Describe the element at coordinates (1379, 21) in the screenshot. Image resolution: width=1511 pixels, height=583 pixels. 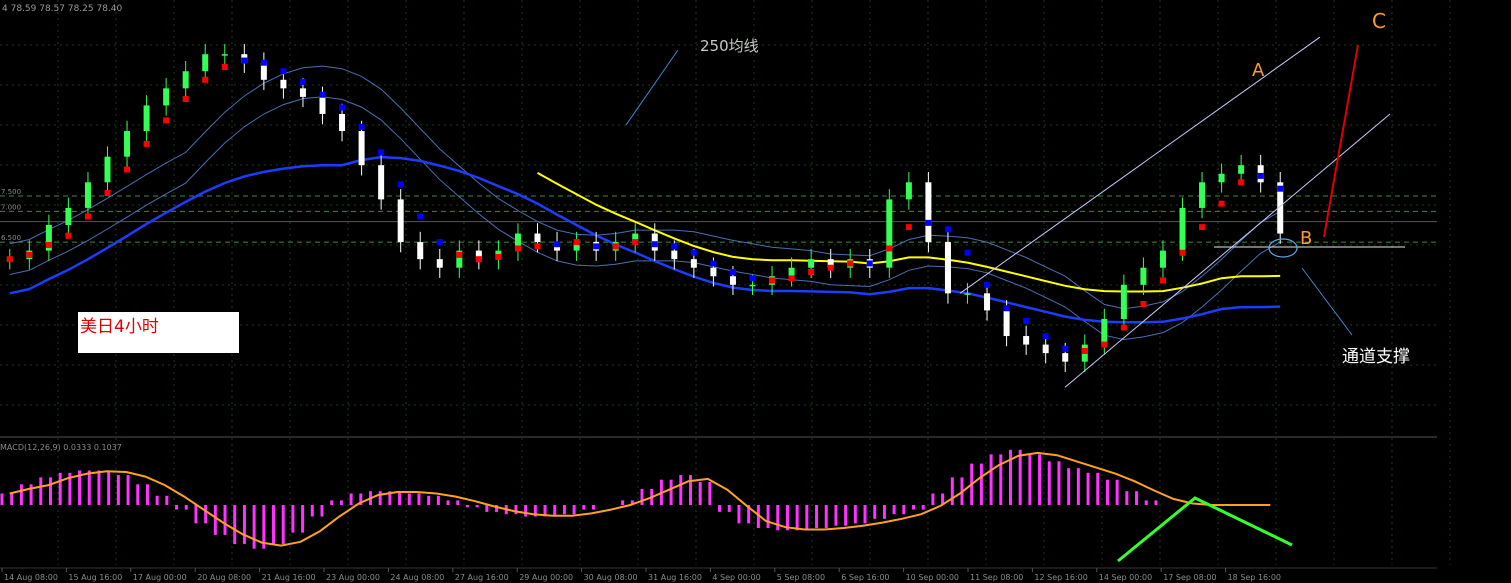
I see `label-c: C` at that location.